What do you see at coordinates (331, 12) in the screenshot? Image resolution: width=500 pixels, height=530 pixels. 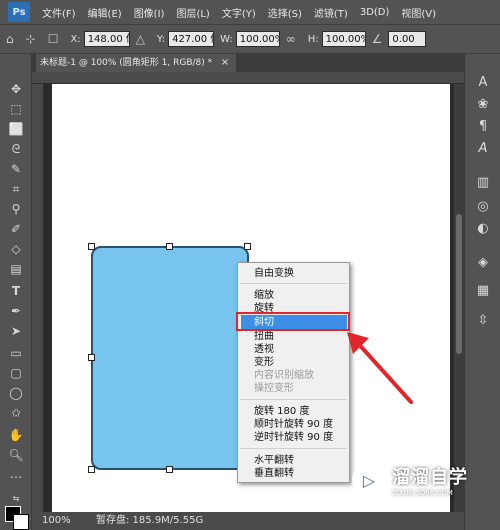 I see `menu-filter: 滤镜(T)` at bounding box center [331, 12].